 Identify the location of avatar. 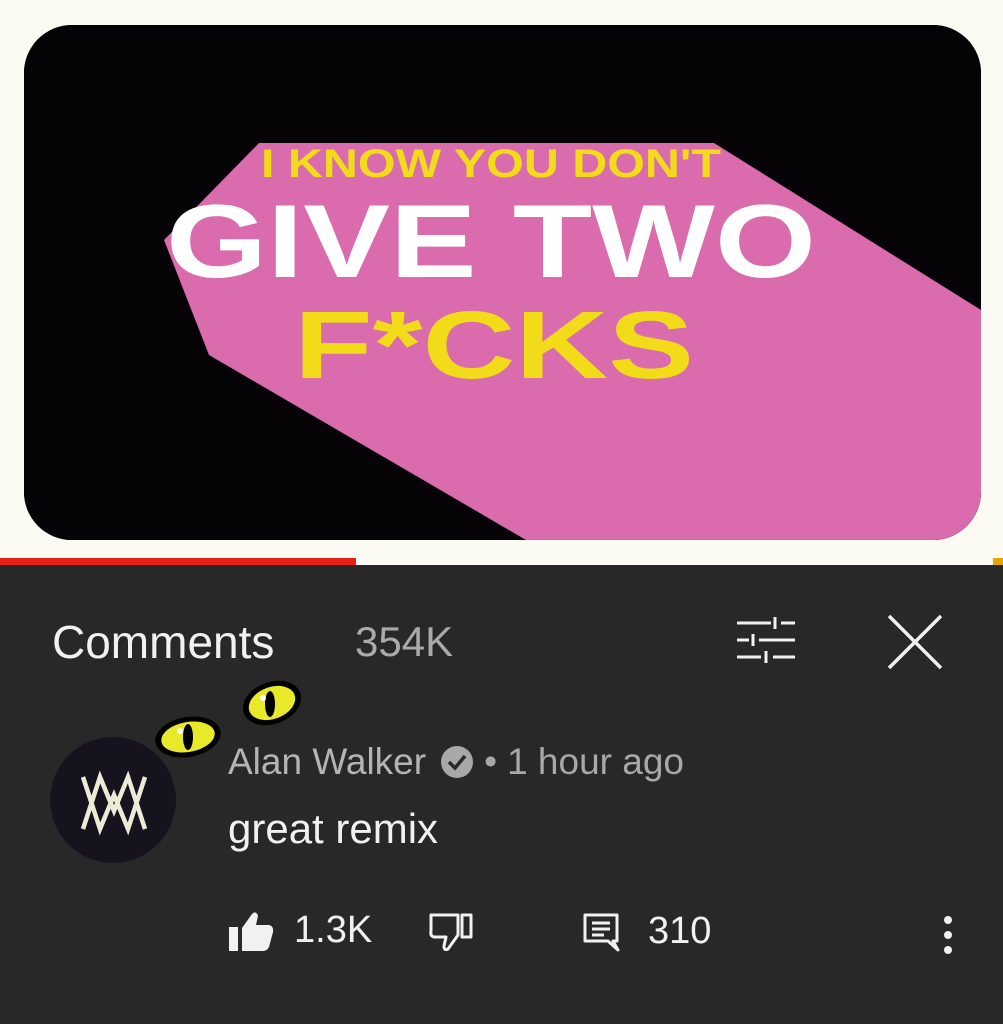
(113, 800).